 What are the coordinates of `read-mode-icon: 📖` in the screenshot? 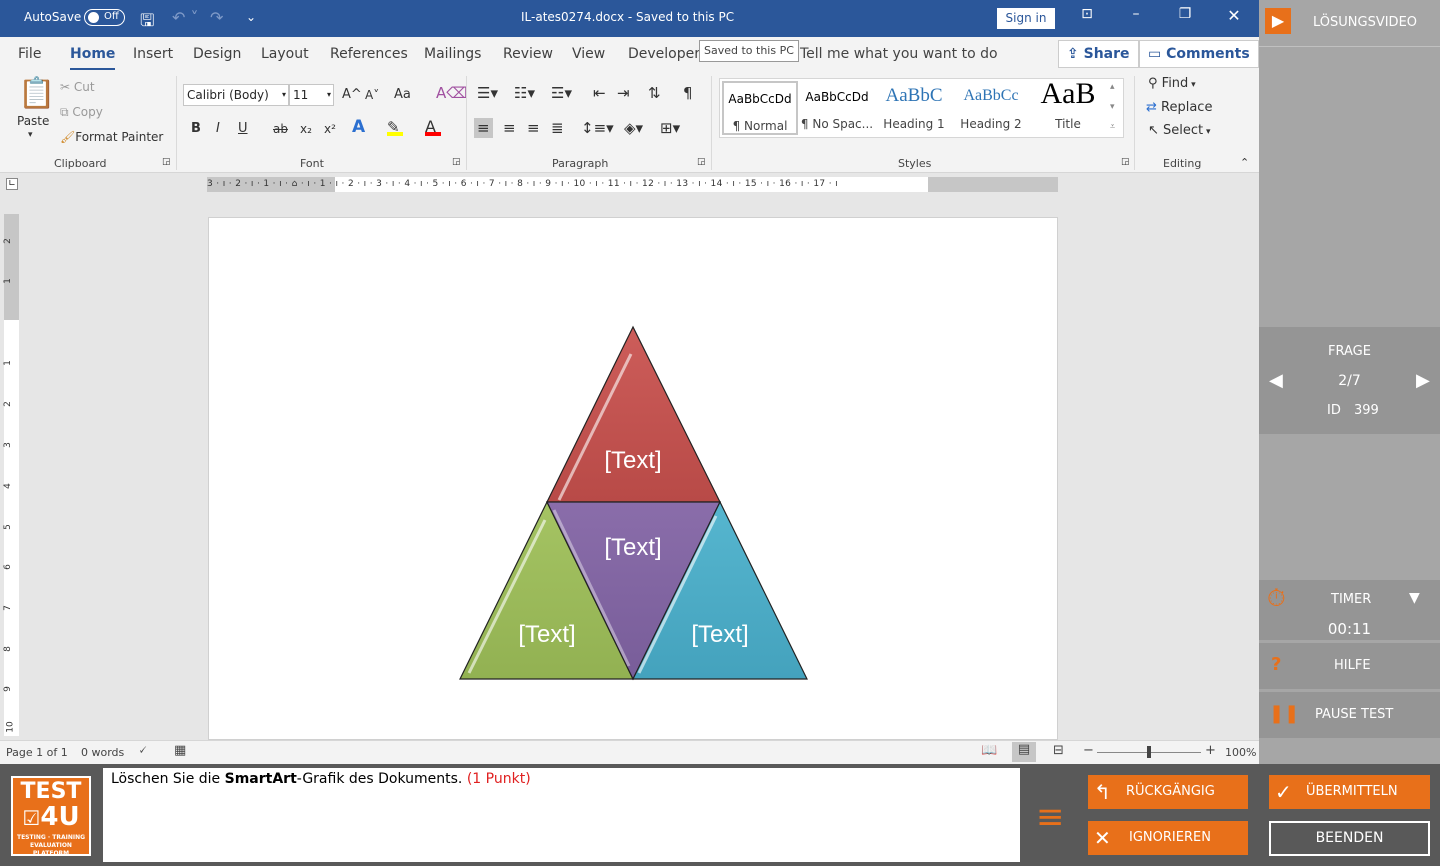 It's located at (989, 750).